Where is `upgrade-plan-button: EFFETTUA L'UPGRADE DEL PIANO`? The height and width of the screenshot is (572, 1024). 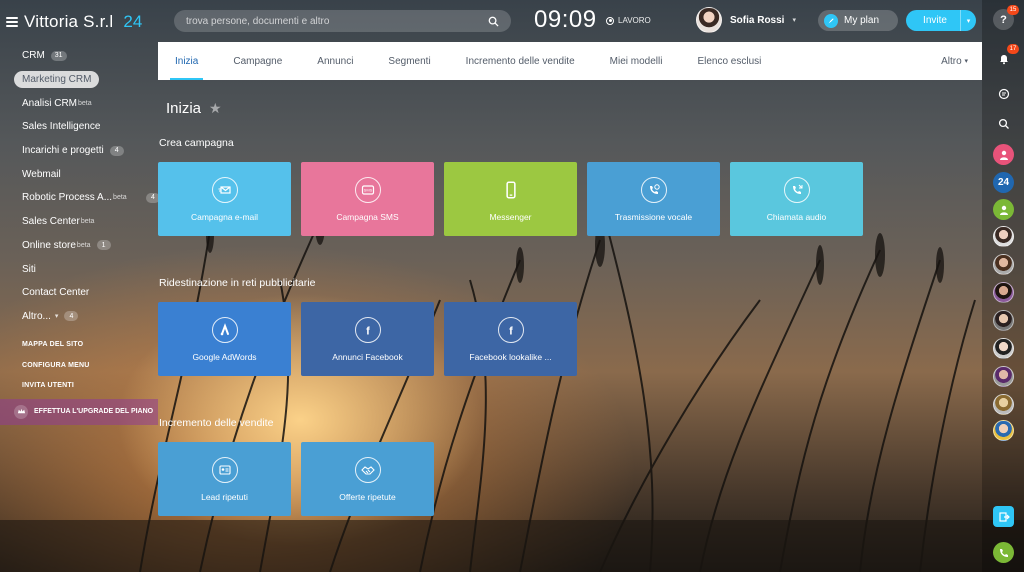 upgrade-plan-button: EFFETTUA L'UPGRADE DEL PIANO is located at coordinates (79, 411).